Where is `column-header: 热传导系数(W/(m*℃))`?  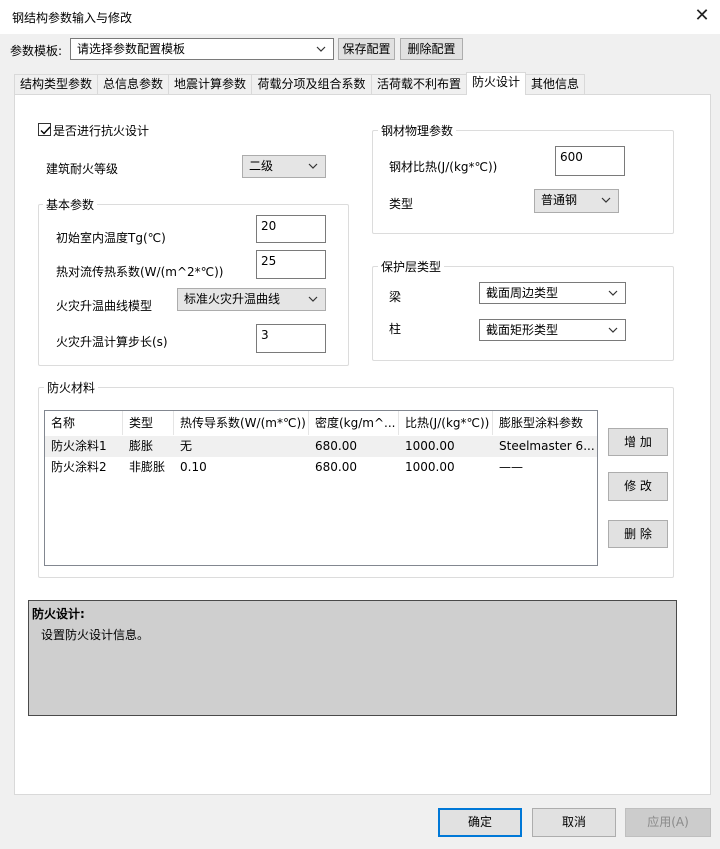
column-header: 热传导系数(W/(m*℃)) is located at coordinates (241, 423).